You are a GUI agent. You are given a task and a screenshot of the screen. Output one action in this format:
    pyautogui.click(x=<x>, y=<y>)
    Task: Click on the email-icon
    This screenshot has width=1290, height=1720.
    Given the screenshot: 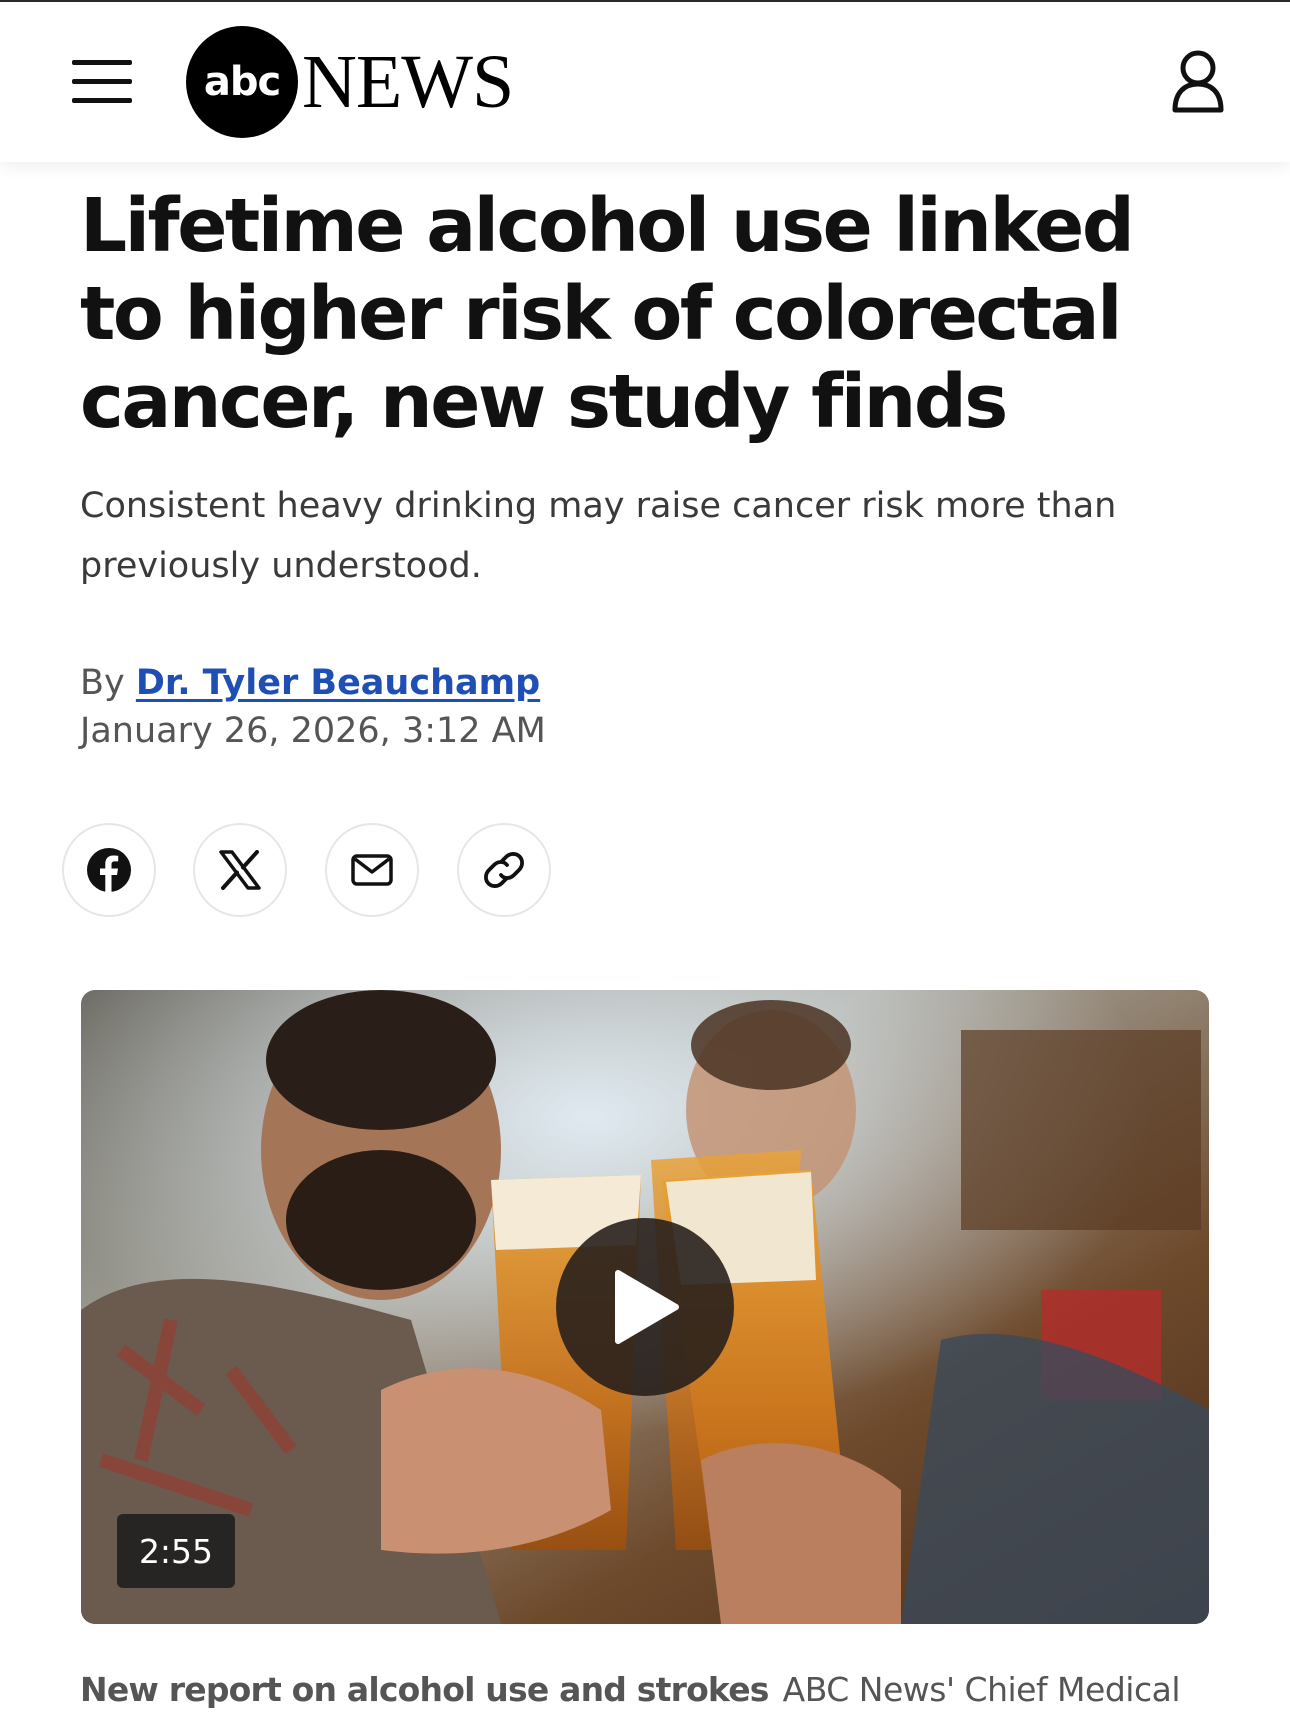 What is the action you would take?
    pyautogui.click(x=372, y=870)
    